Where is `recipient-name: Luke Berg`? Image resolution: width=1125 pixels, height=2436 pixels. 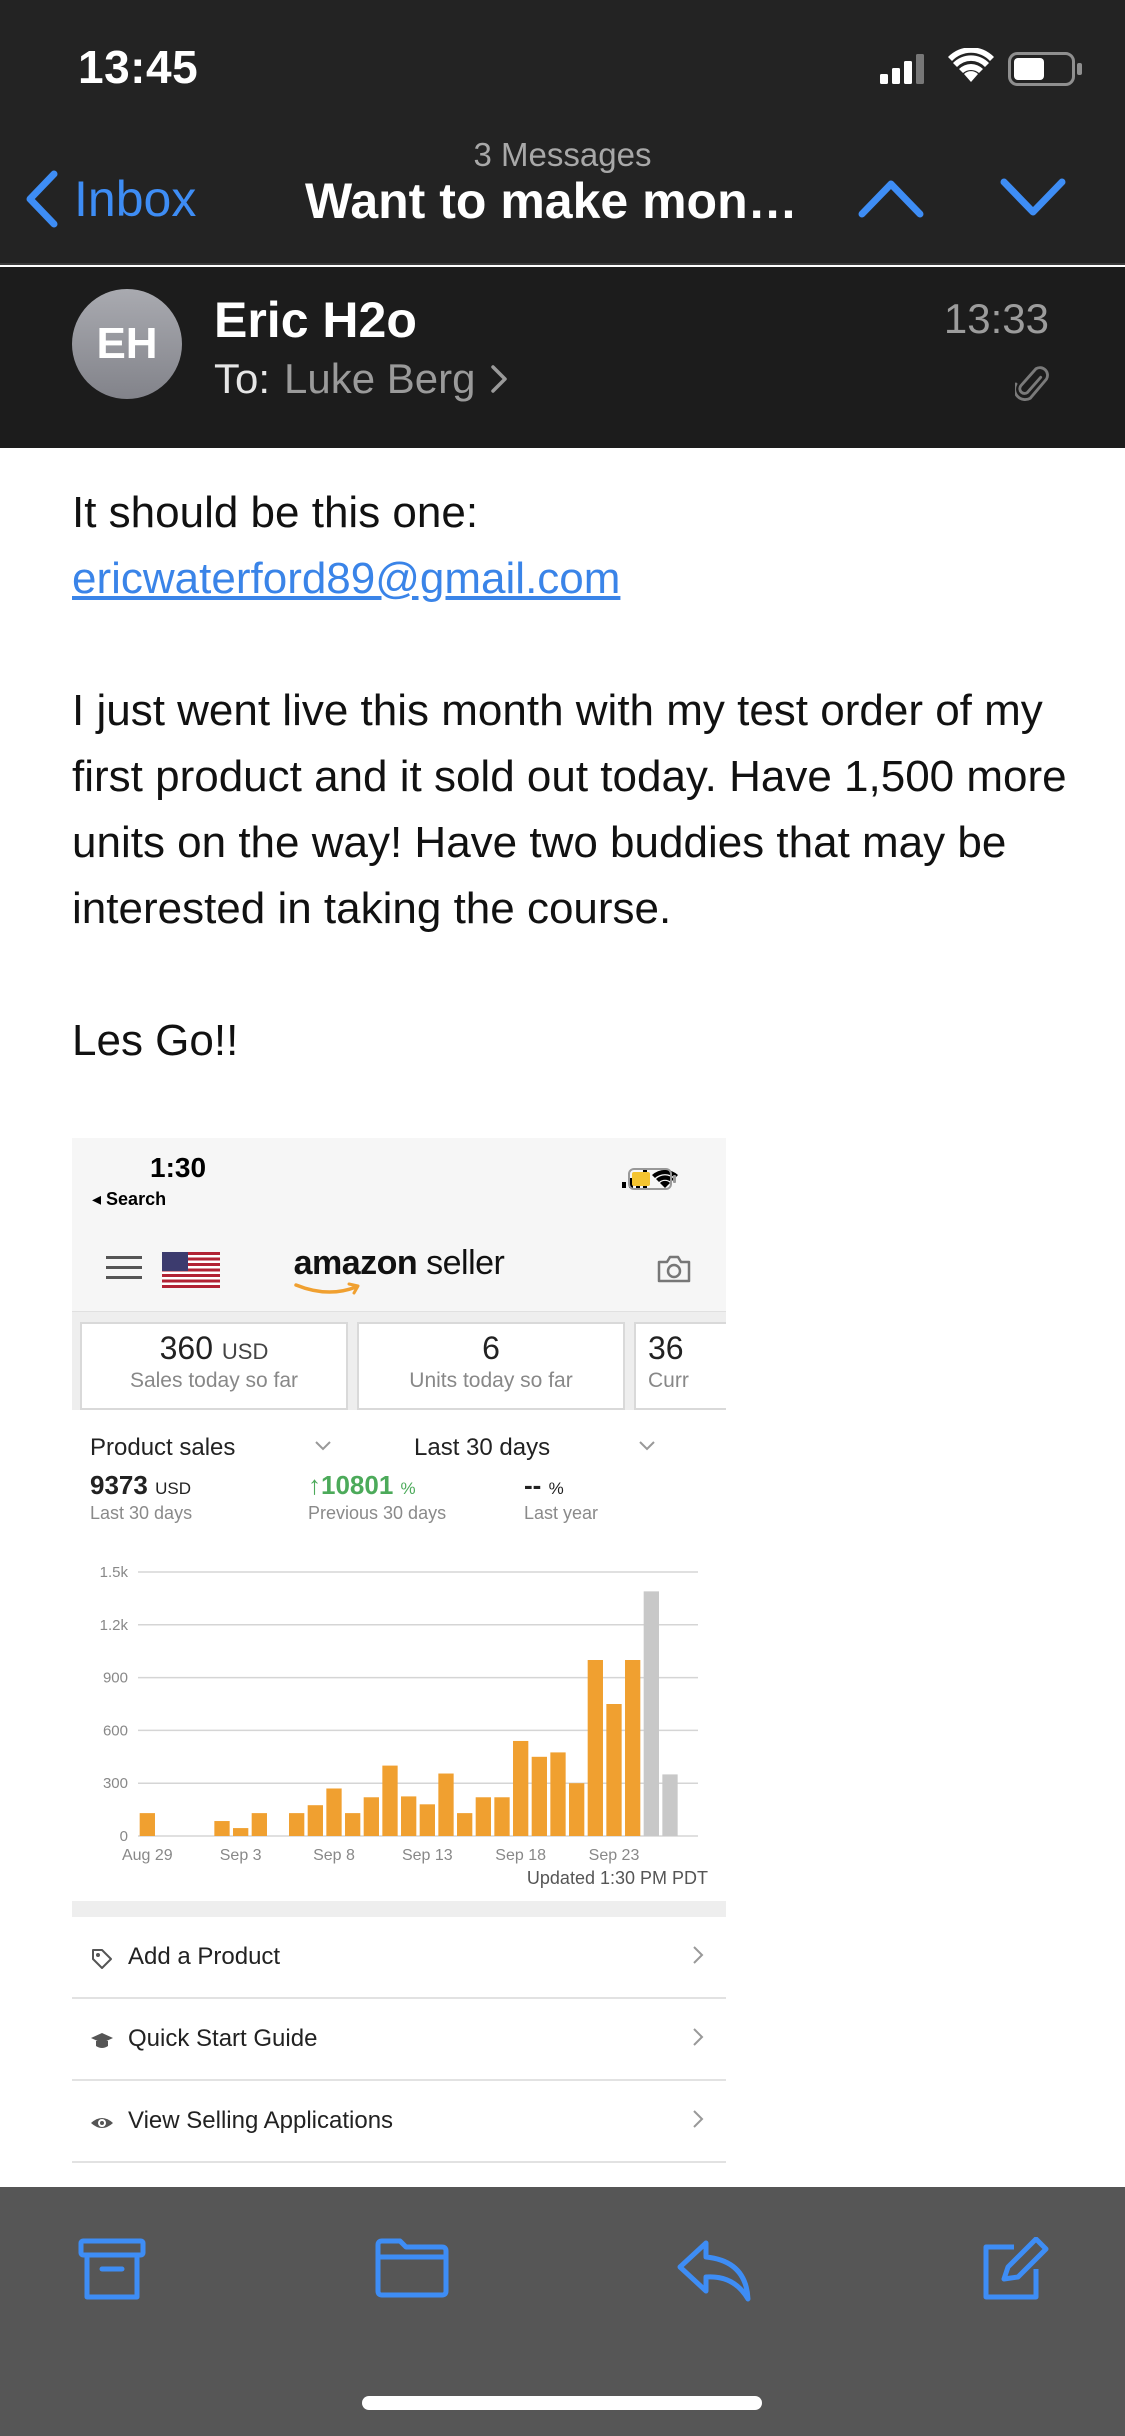
recipient-name: Luke Berg is located at coordinates (380, 378).